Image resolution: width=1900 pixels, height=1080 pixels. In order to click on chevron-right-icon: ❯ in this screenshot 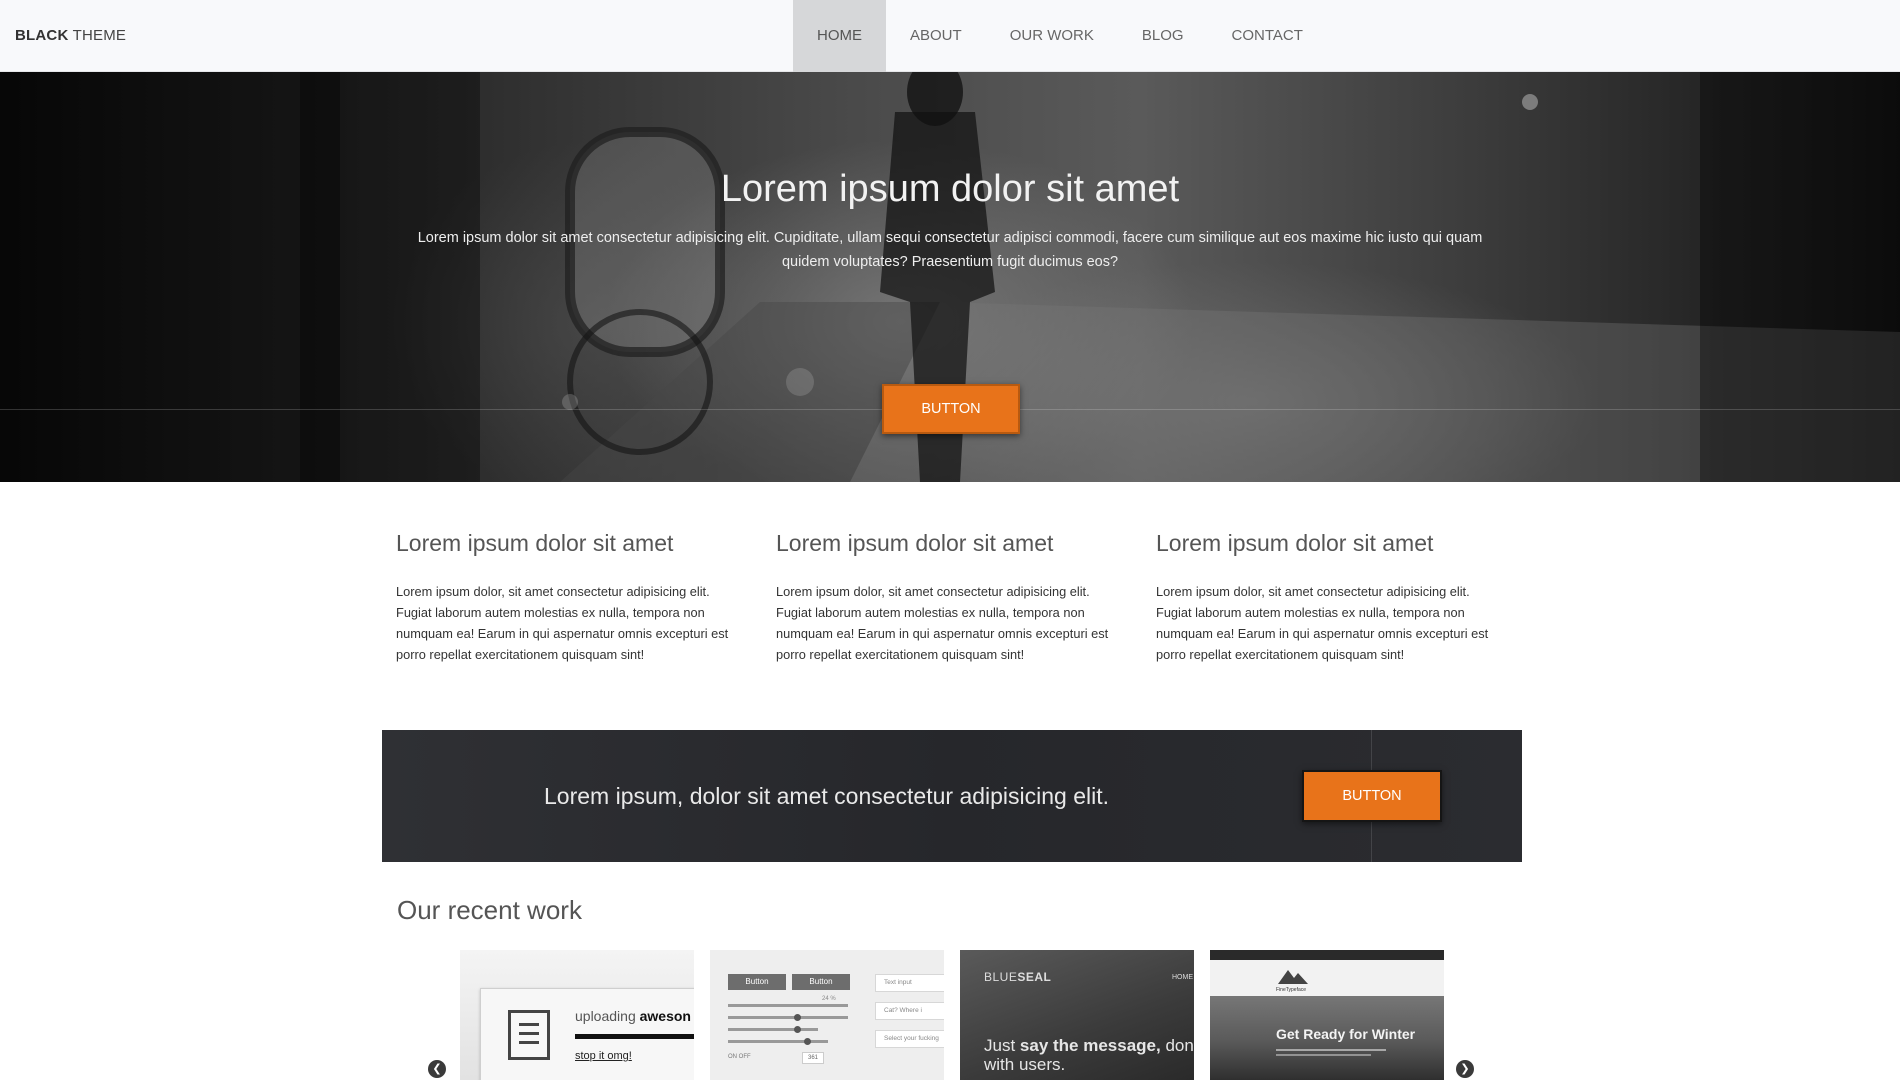, I will do `click(1465, 1069)`.